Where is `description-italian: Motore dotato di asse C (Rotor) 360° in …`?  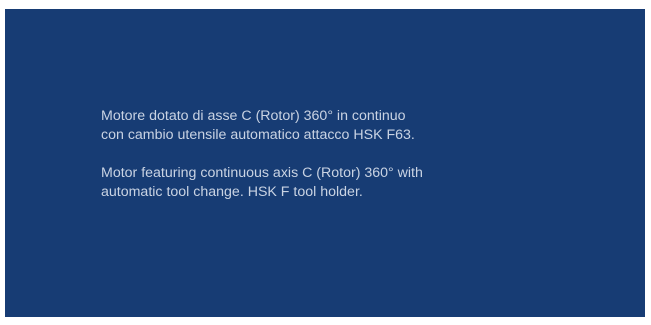 description-italian: Motore dotato di asse C (Rotor) 360° in … is located at coordinates (258, 125).